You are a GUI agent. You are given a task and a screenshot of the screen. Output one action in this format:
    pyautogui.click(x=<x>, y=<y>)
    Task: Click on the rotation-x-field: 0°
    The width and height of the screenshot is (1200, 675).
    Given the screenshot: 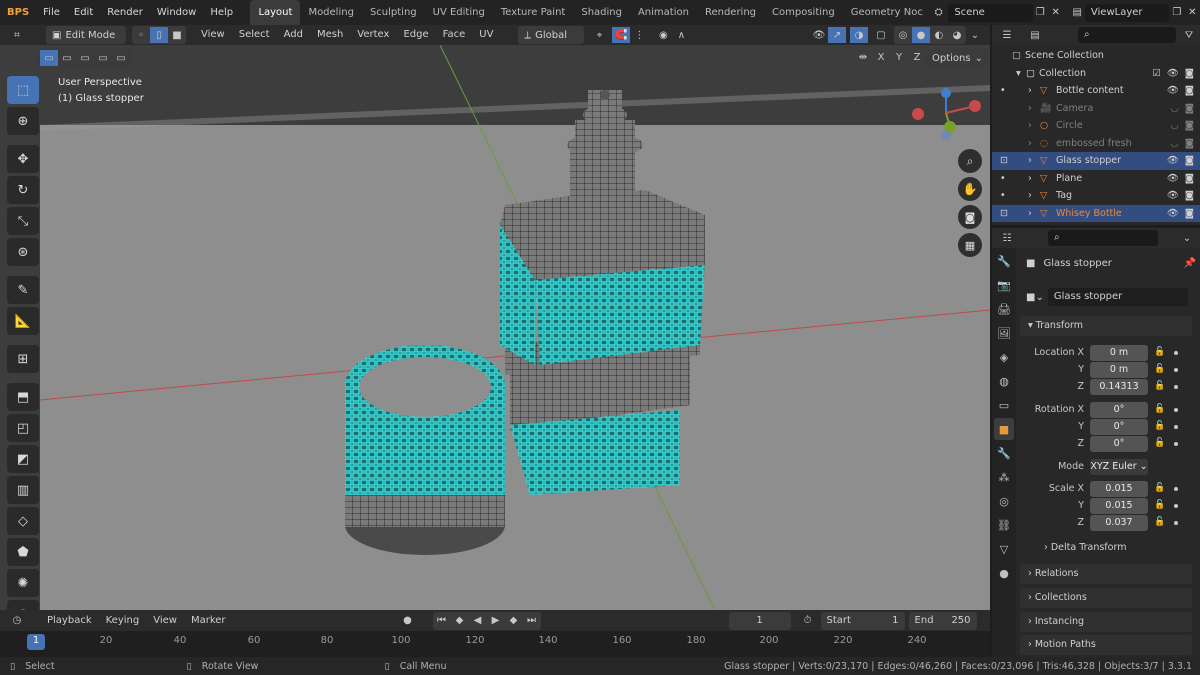 What is the action you would take?
    pyautogui.click(x=1119, y=409)
    